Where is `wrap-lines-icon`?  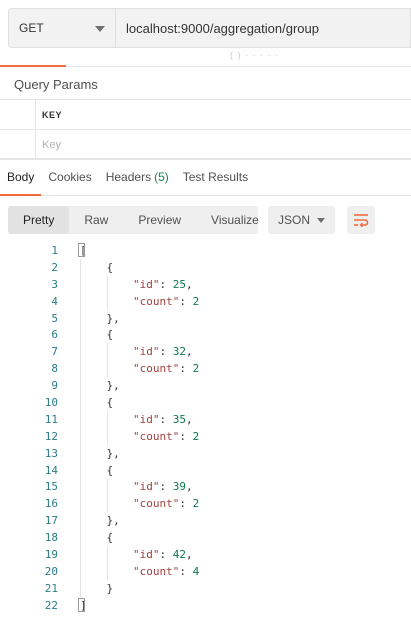 wrap-lines-icon is located at coordinates (361, 220).